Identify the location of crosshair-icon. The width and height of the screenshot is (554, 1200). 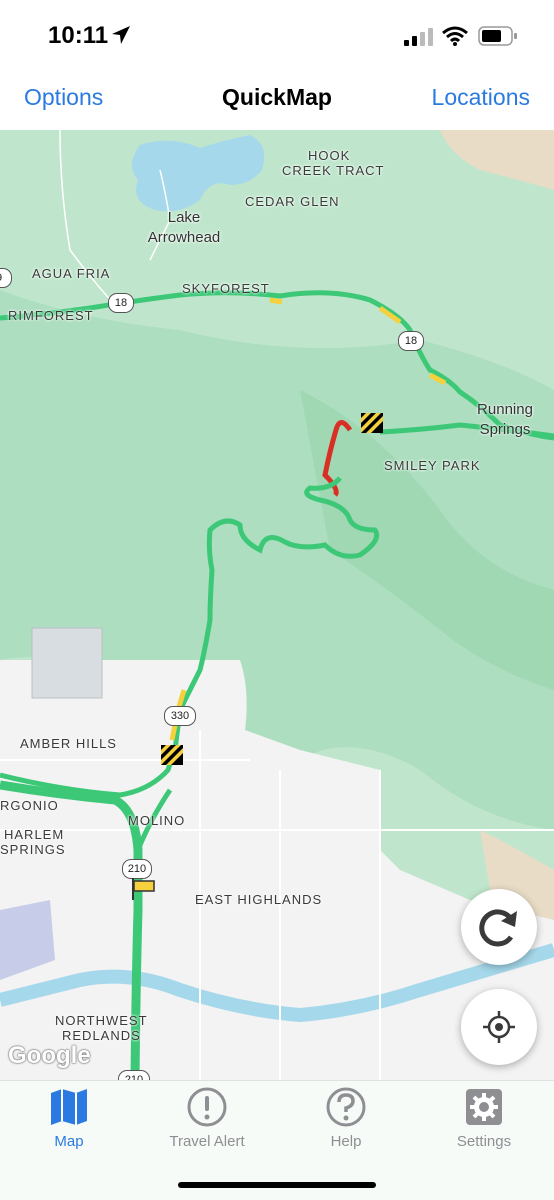
(499, 1027).